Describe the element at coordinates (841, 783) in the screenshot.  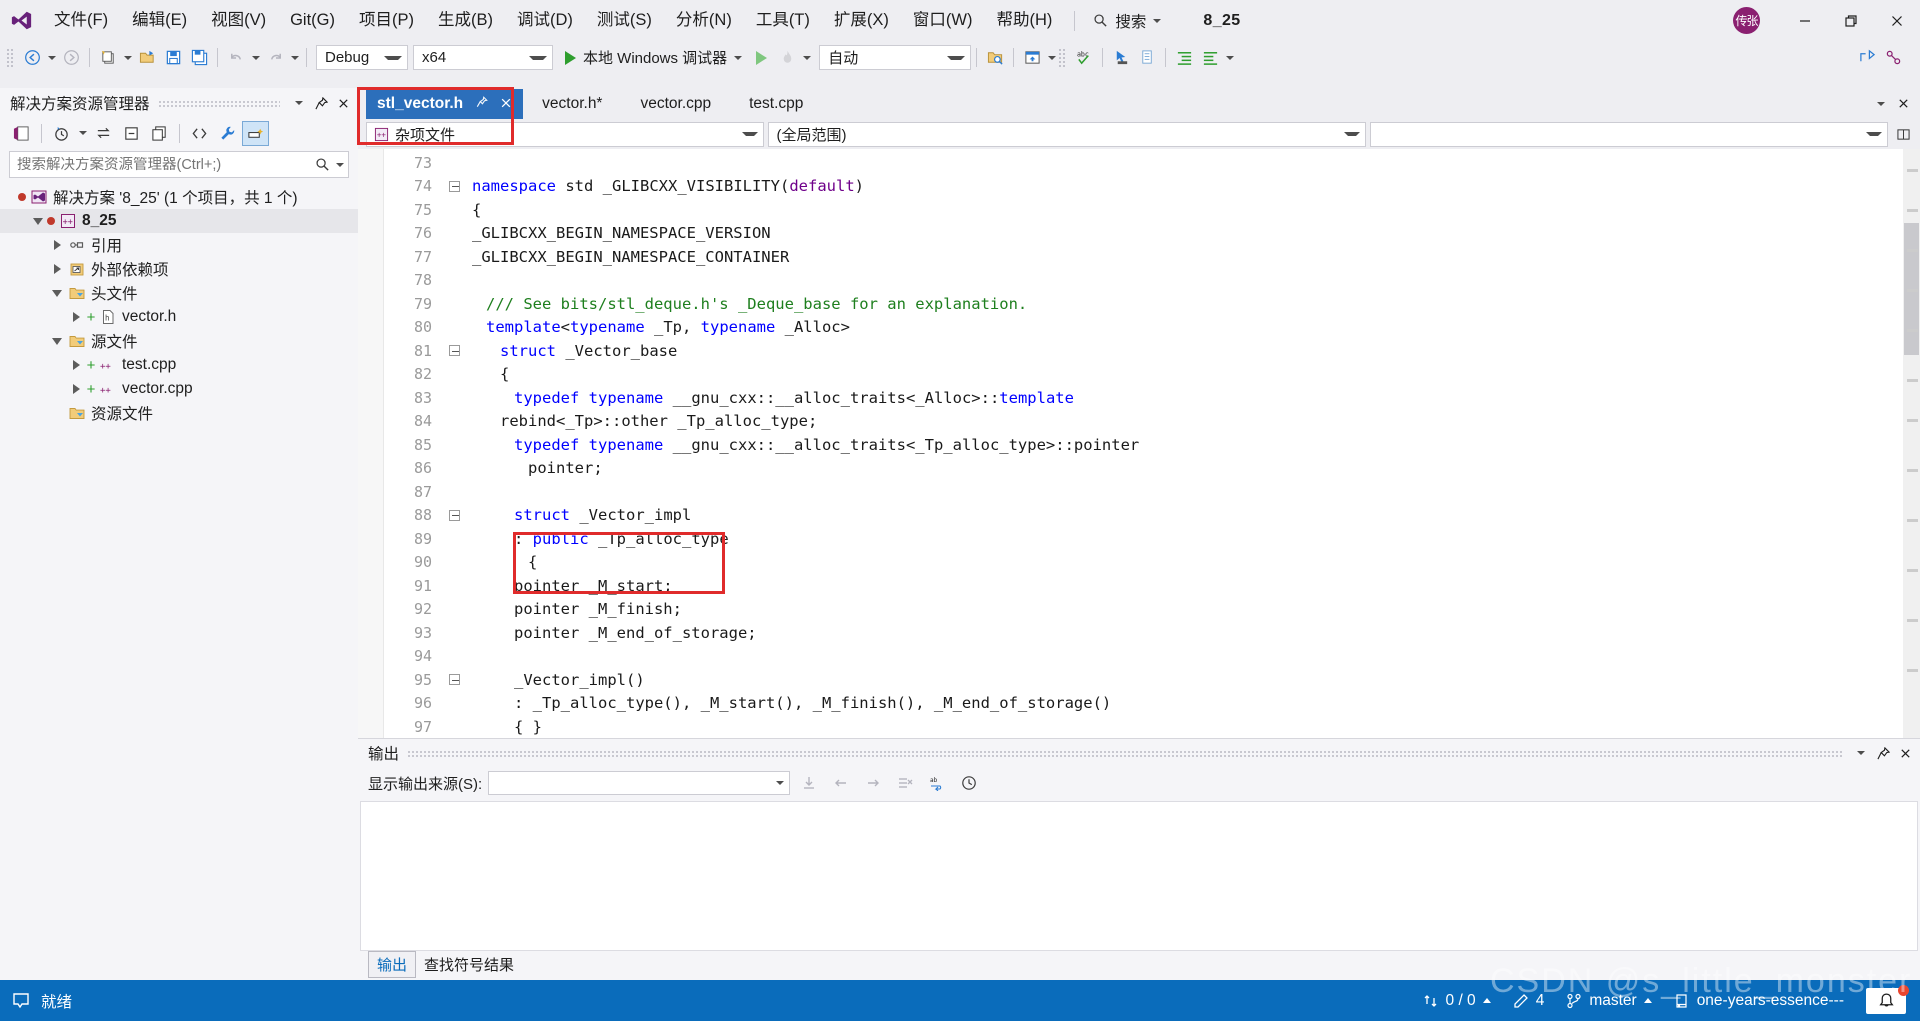
I see `previous-message-button` at that location.